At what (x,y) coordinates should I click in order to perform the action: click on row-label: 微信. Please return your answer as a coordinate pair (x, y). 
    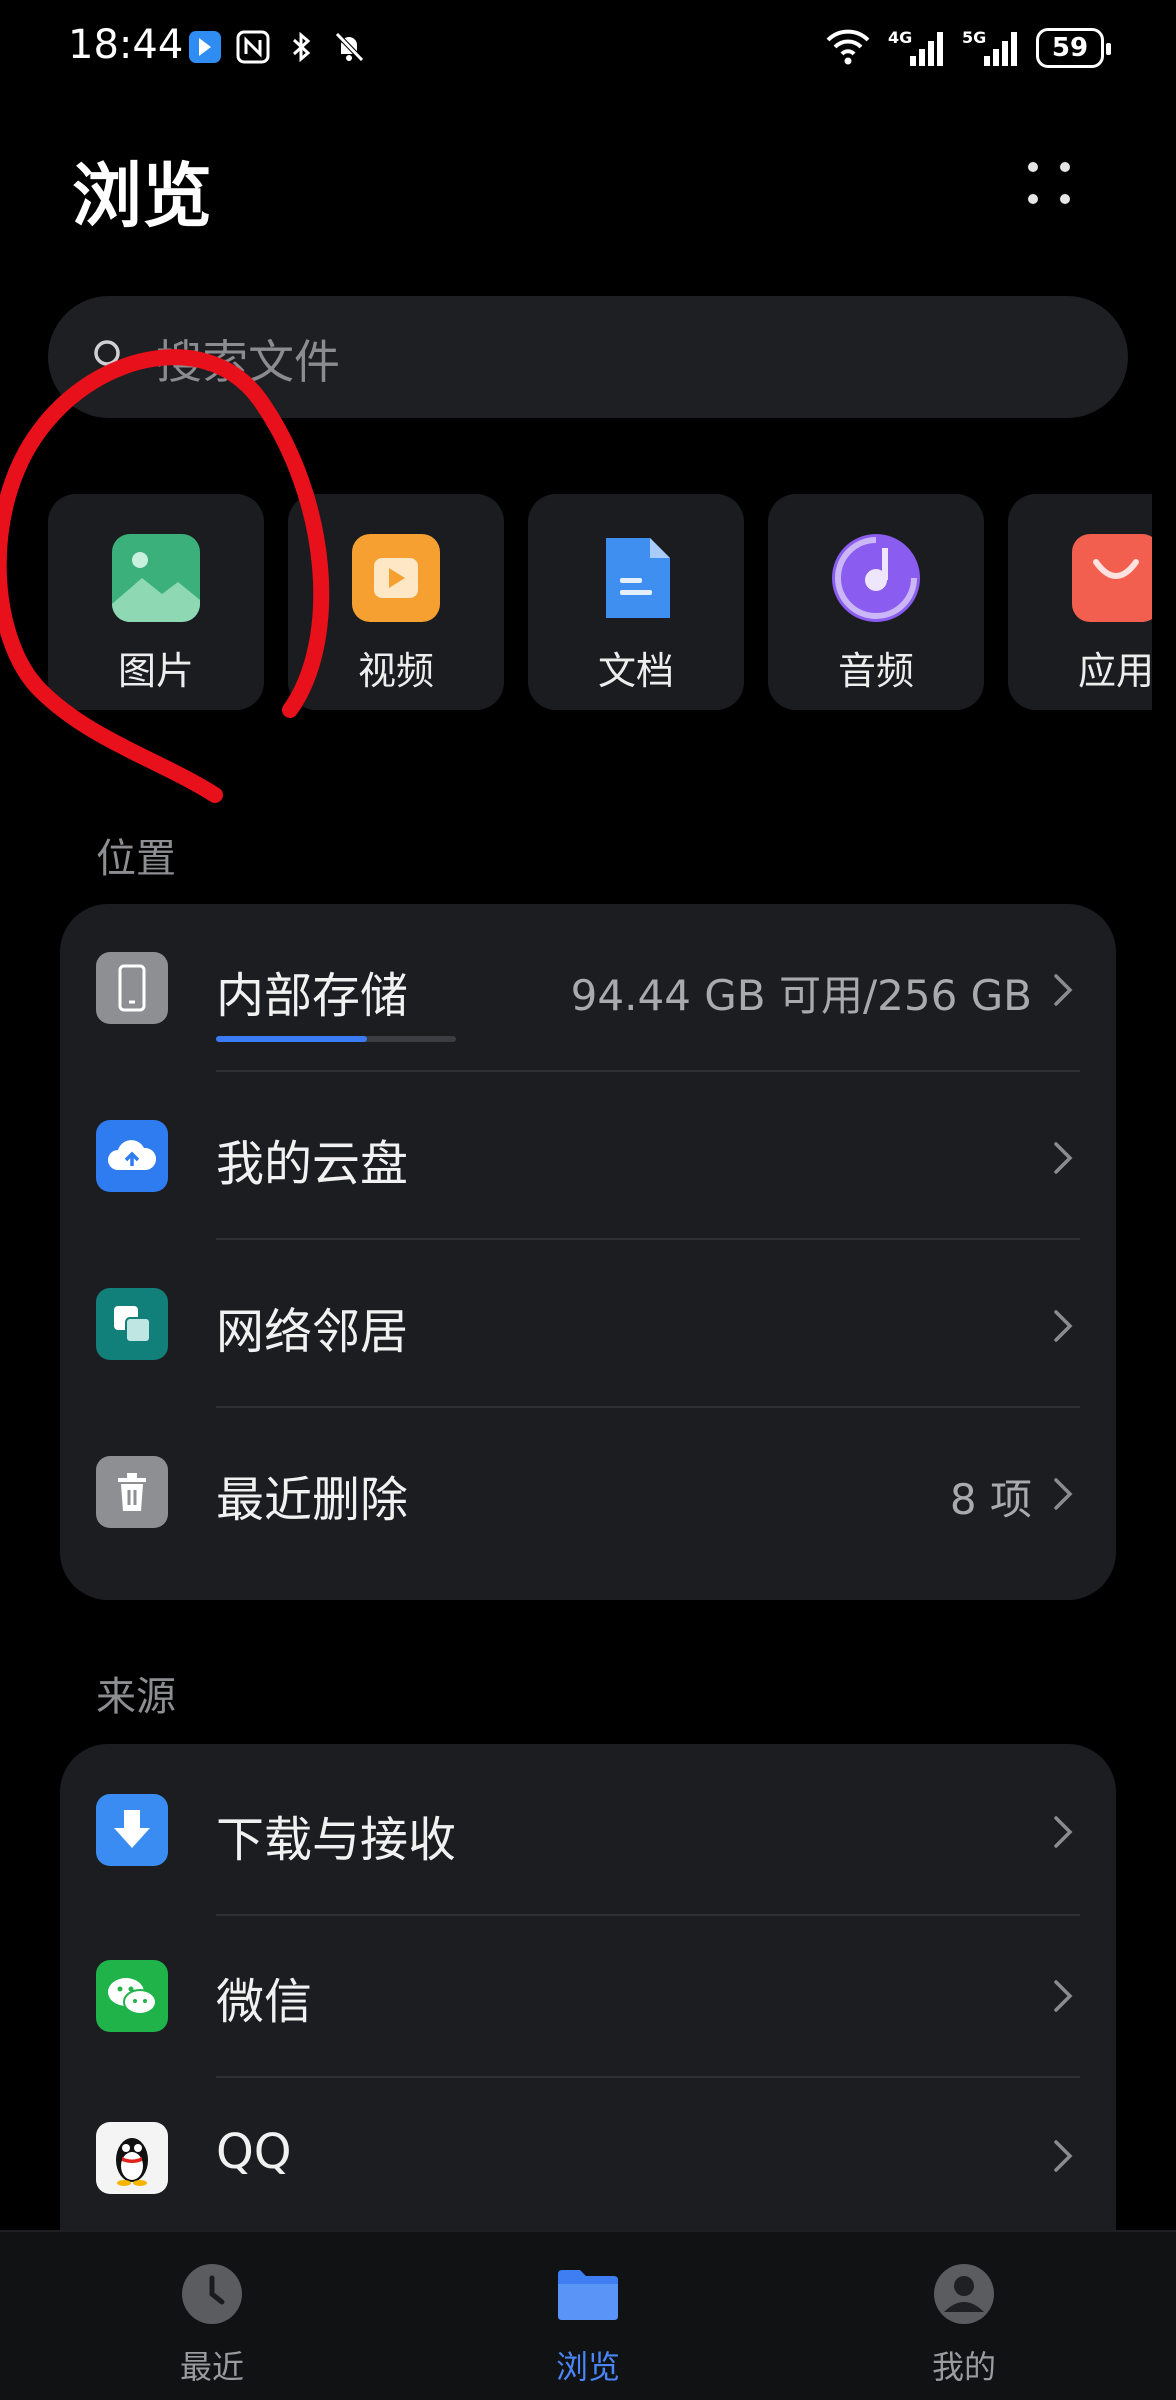
    Looking at the image, I should click on (264, 2002).